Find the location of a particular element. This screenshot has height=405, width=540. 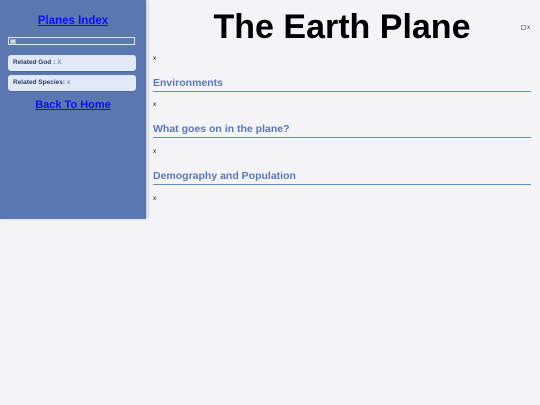

planes-index-link: Planes Index is located at coordinates (73, 21).